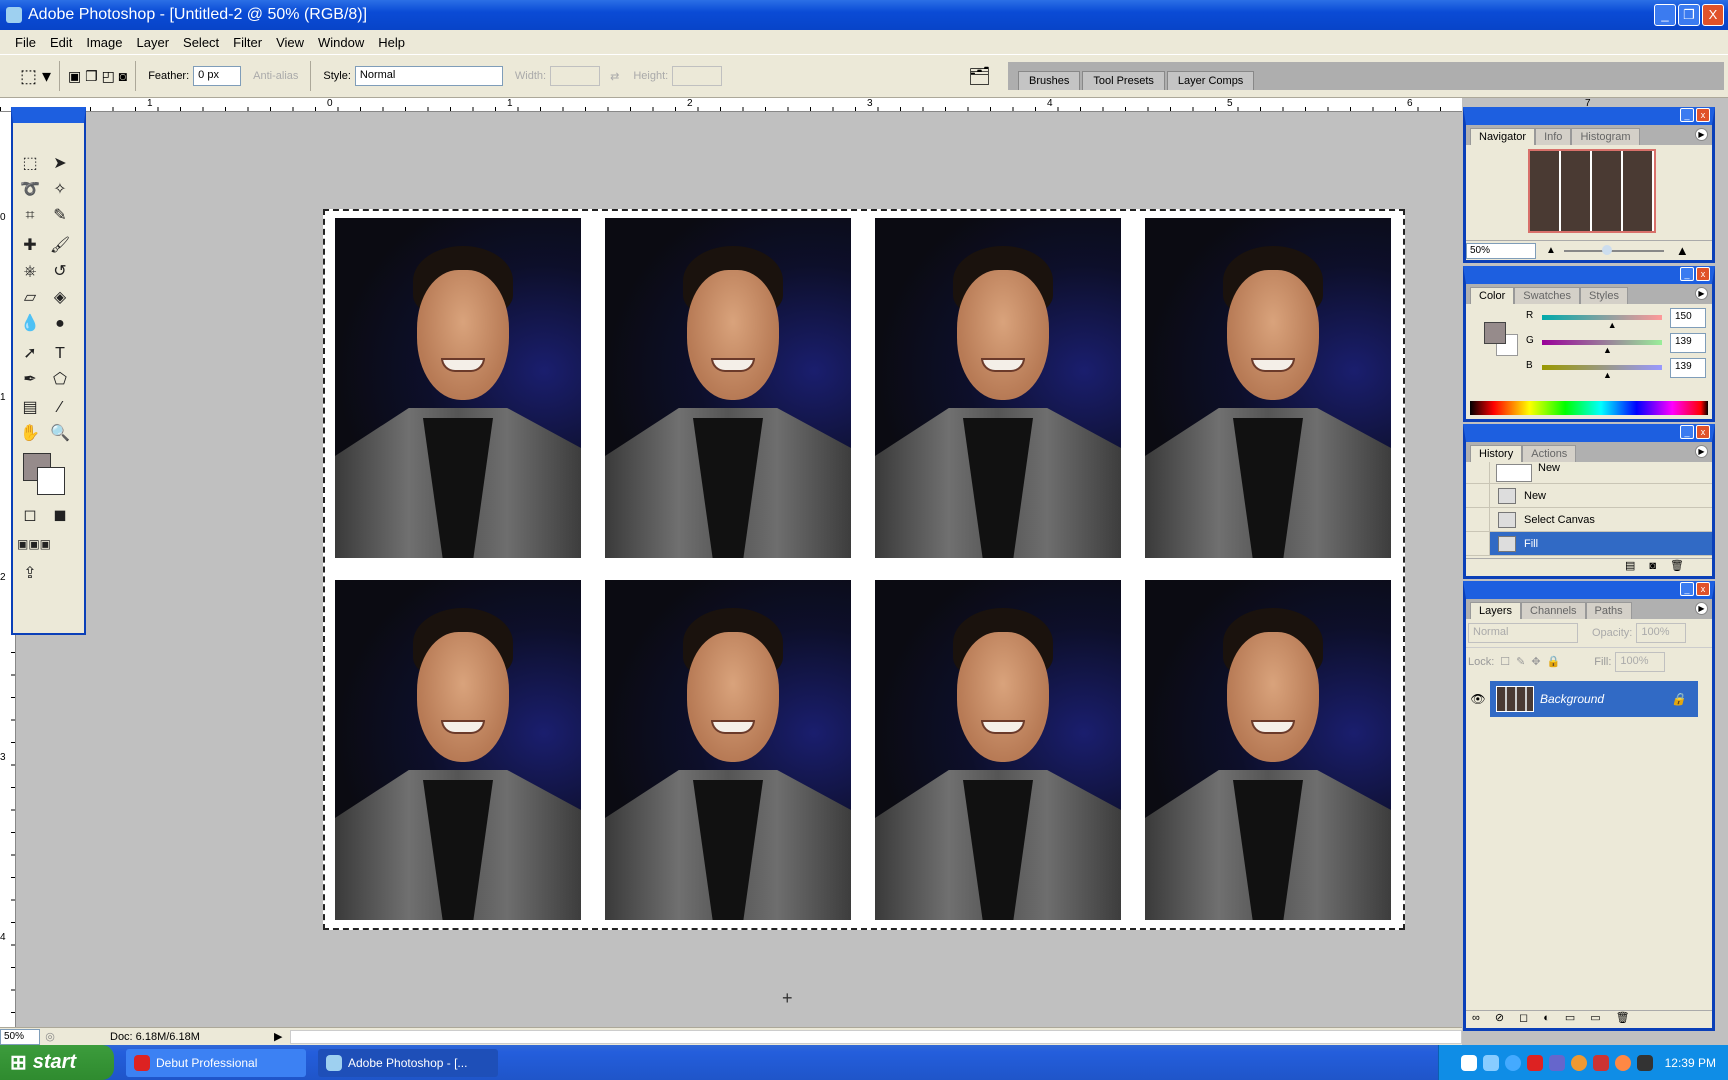  Describe the element at coordinates (428, 76) in the screenshot. I see `style-select: Normal` at that location.